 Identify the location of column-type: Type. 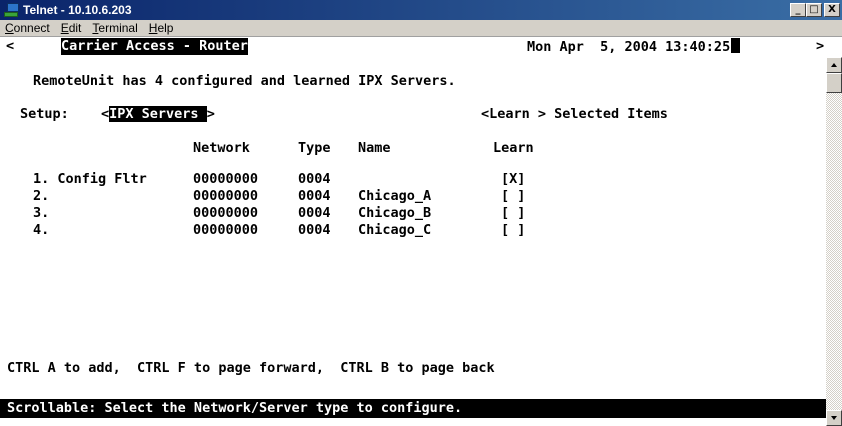
(314, 148).